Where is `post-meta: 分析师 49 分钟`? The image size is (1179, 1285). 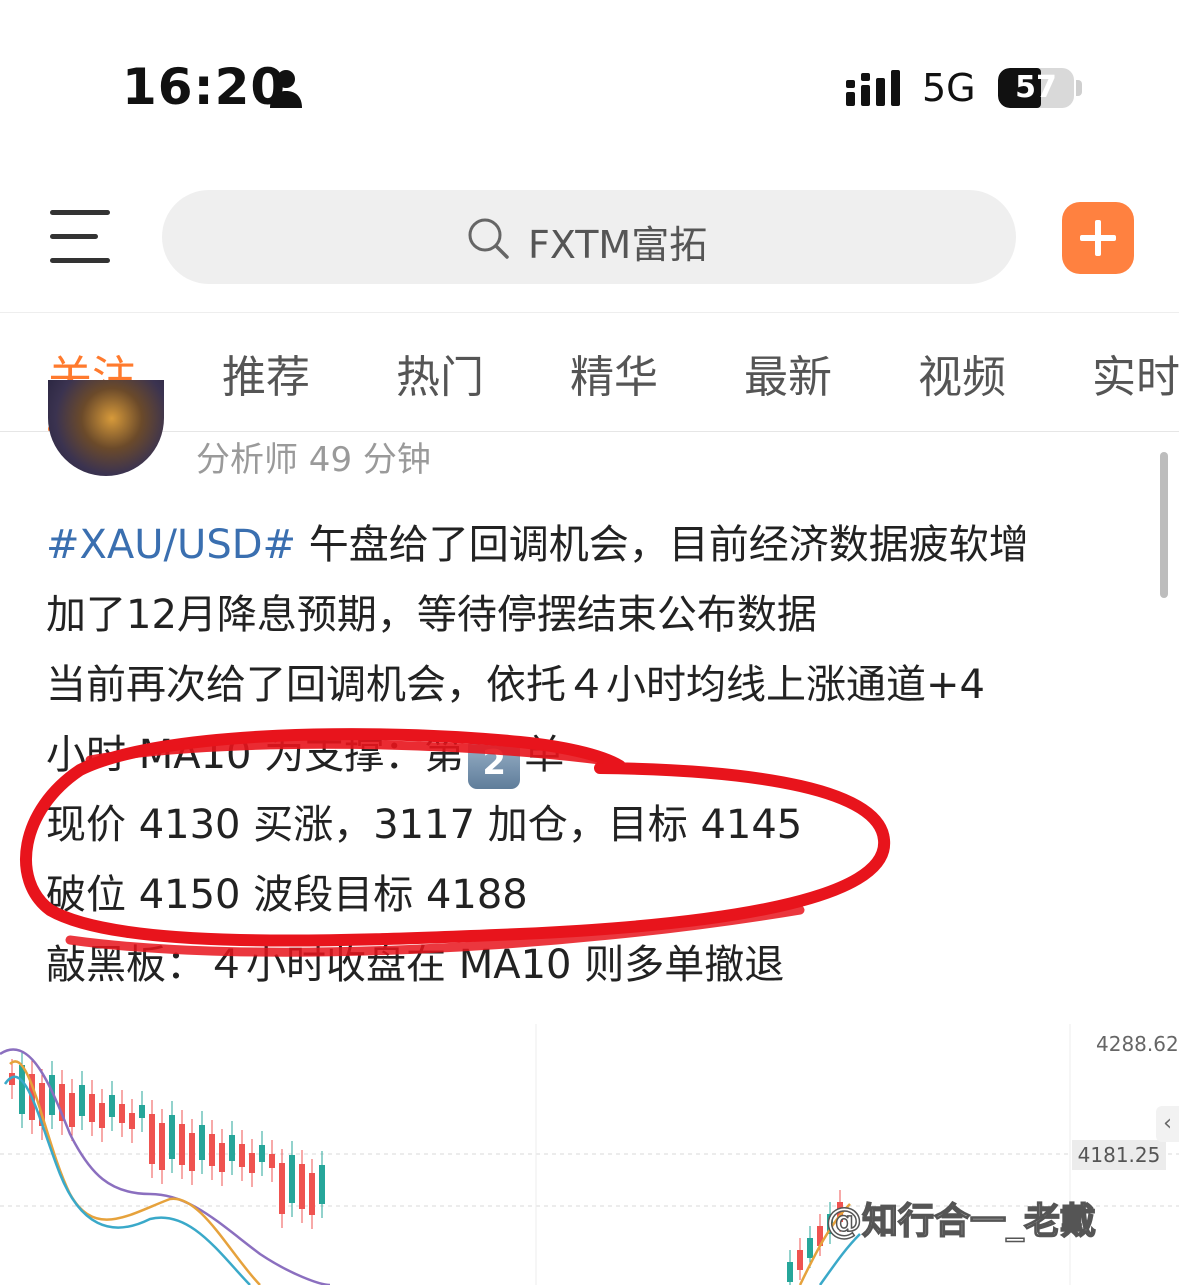
post-meta: 分析师 49 分钟 is located at coordinates (313, 460).